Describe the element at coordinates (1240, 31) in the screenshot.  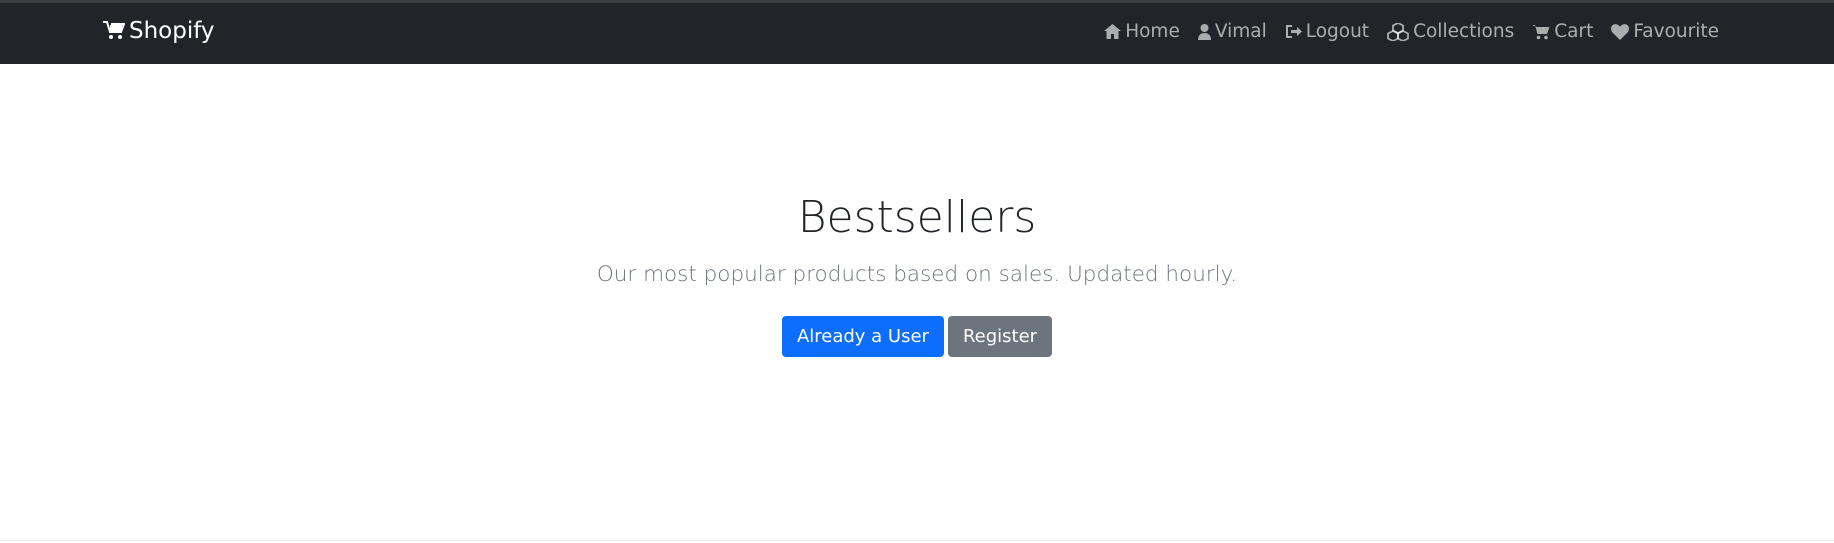
I see `nav-item-label: Vimal` at that location.